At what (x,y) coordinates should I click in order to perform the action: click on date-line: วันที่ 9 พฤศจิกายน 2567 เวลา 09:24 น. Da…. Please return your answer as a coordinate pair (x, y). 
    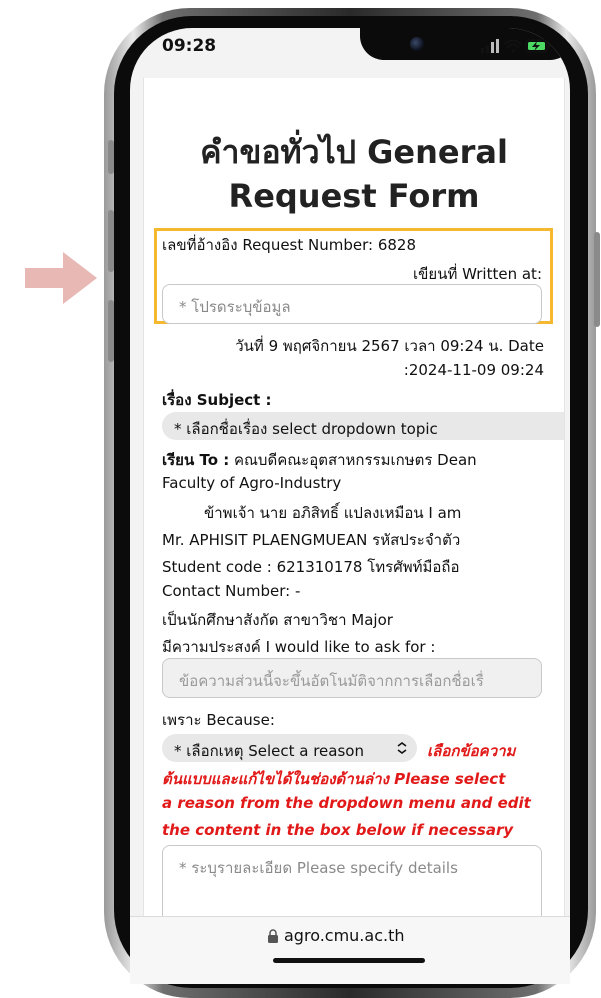
    Looking at the image, I should click on (389, 346).